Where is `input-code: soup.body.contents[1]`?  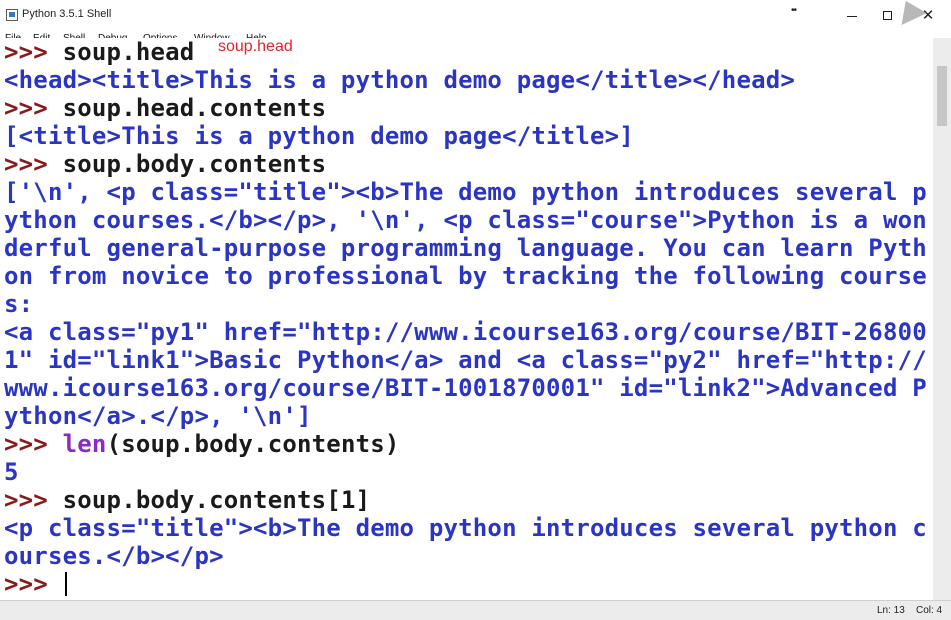 input-code: soup.body.contents[1] is located at coordinates (216, 500).